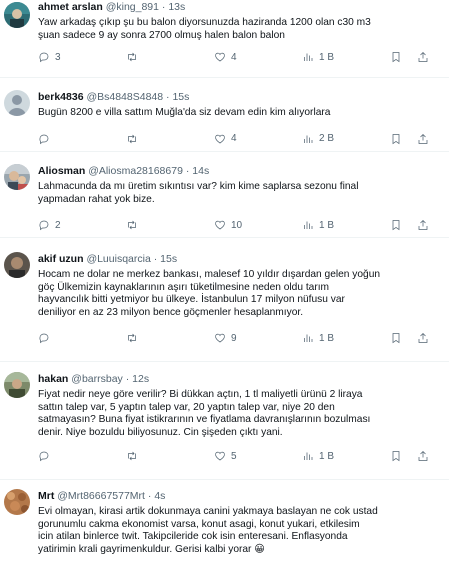 The image size is (449, 582). Describe the element at coordinates (46, 496) in the screenshot. I see `display-name: Mrt` at that location.